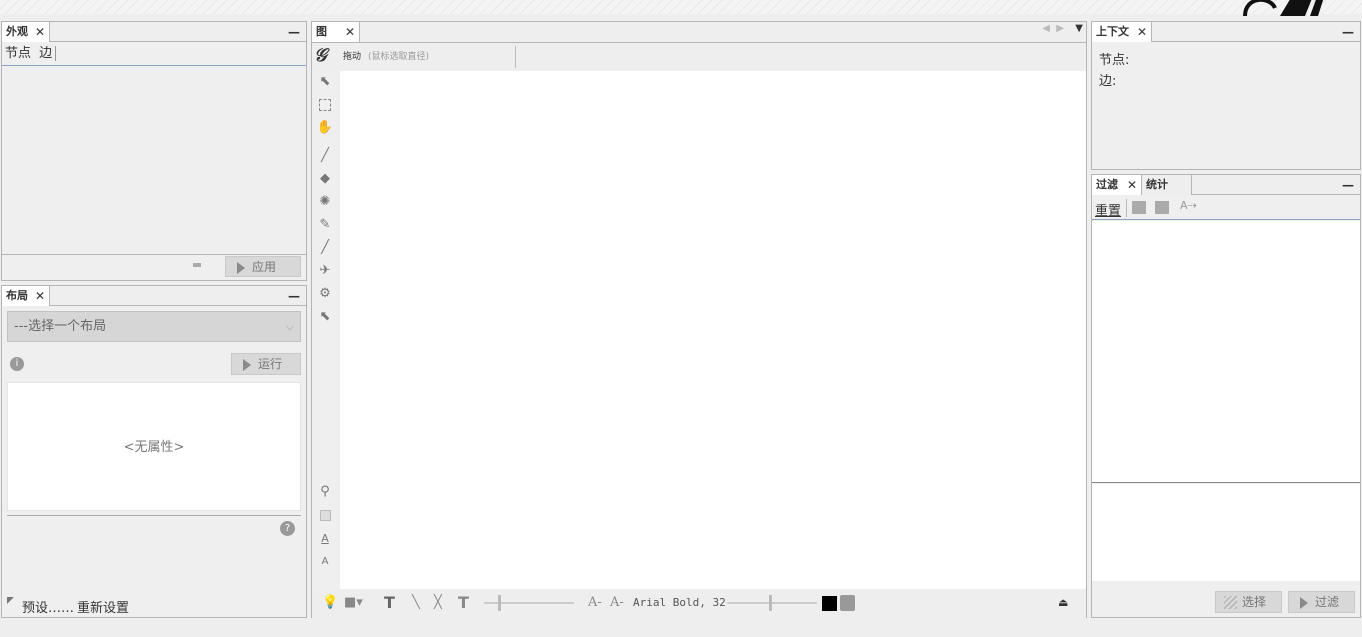 Image resolution: width=1362 pixels, height=637 pixels. Describe the element at coordinates (60, 326) in the screenshot. I see `layout-select-value: ---选择一个布局` at that location.